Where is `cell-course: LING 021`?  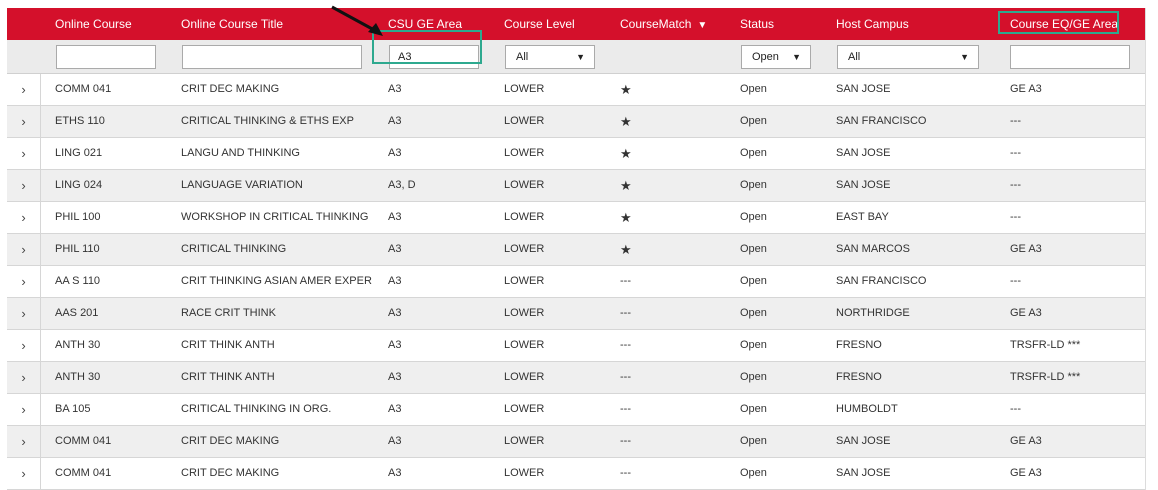 cell-course: LING 021 is located at coordinates (79, 153).